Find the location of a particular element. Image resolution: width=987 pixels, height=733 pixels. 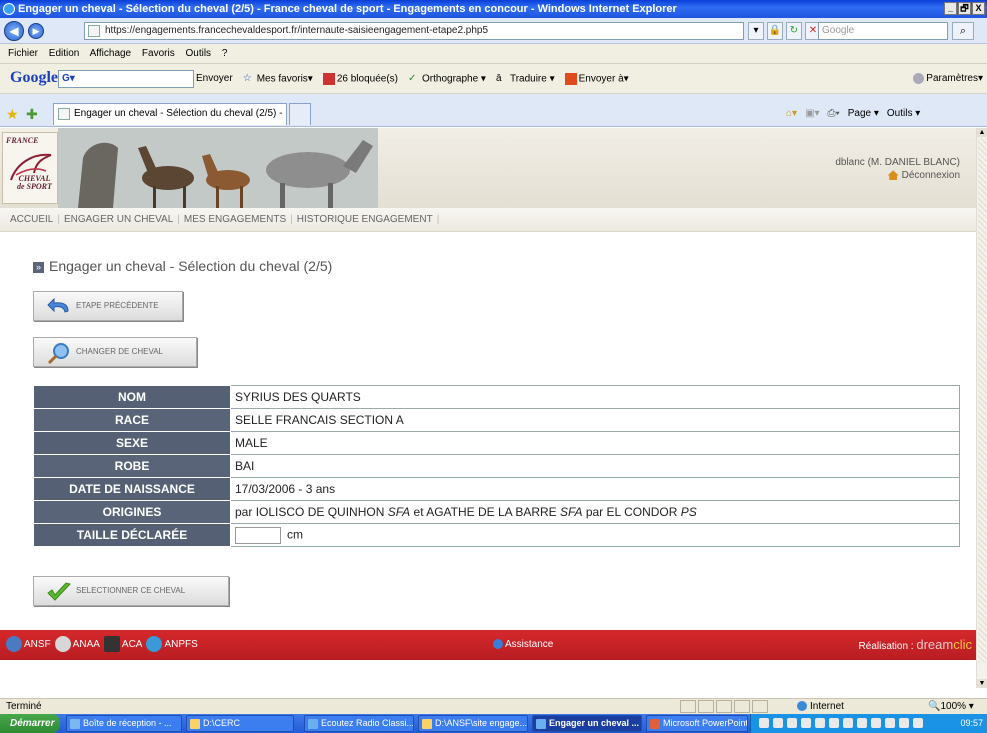

favorites-star-icon: ★ is located at coordinates (12, 114).